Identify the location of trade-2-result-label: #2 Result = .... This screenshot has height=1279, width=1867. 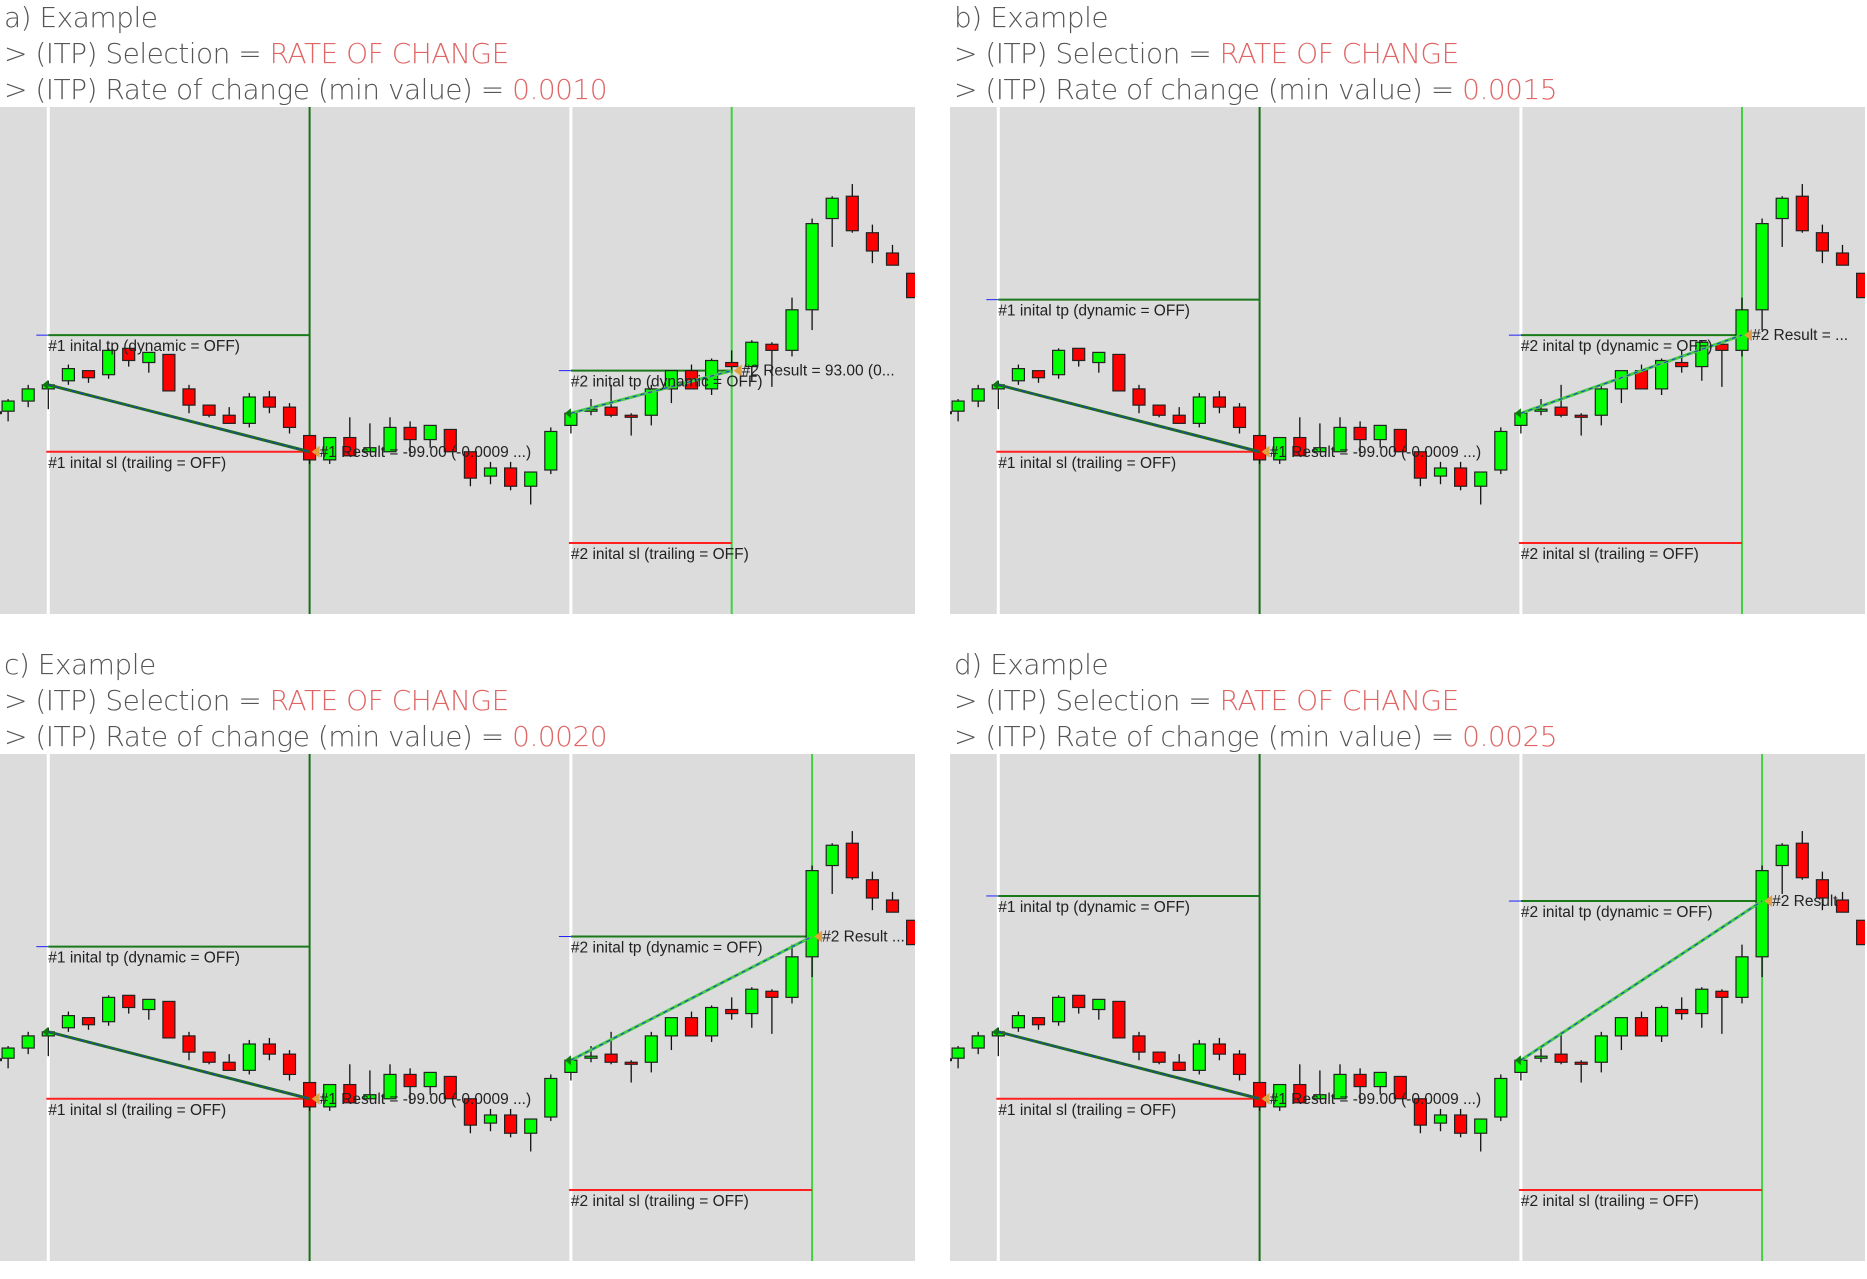
(1800, 335).